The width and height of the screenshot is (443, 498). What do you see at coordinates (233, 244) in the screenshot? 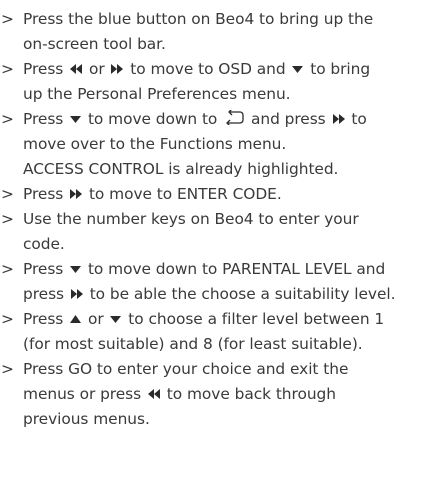
I see `step-line: code.` at bounding box center [233, 244].